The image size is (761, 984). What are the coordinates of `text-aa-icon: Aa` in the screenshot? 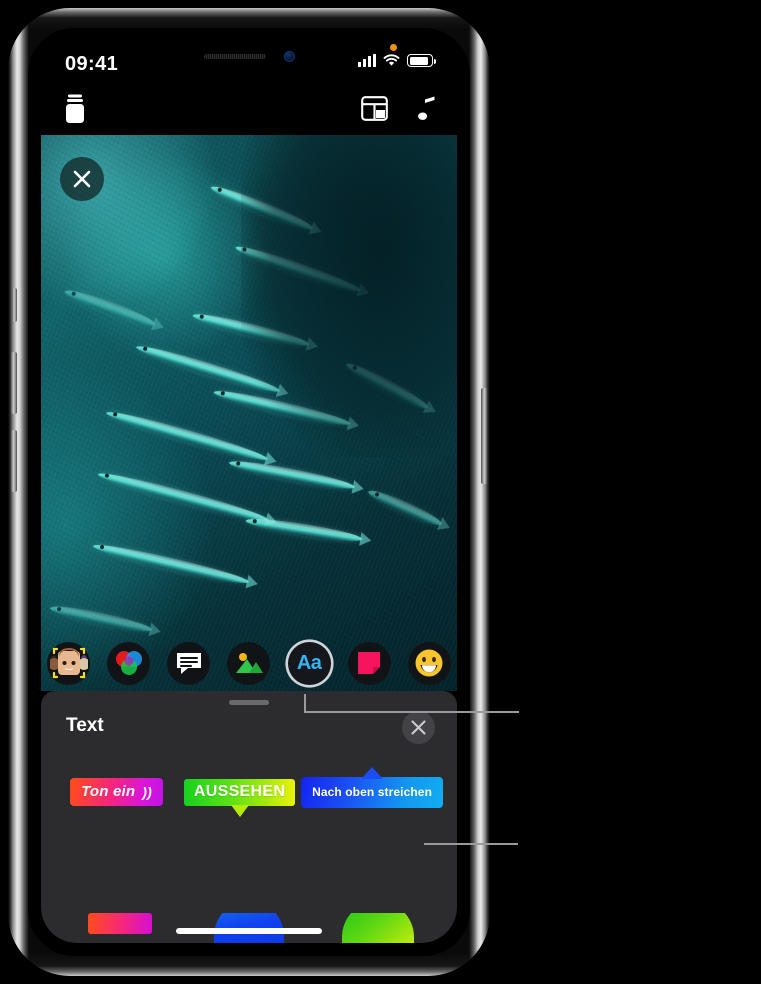 It's located at (309, 662).